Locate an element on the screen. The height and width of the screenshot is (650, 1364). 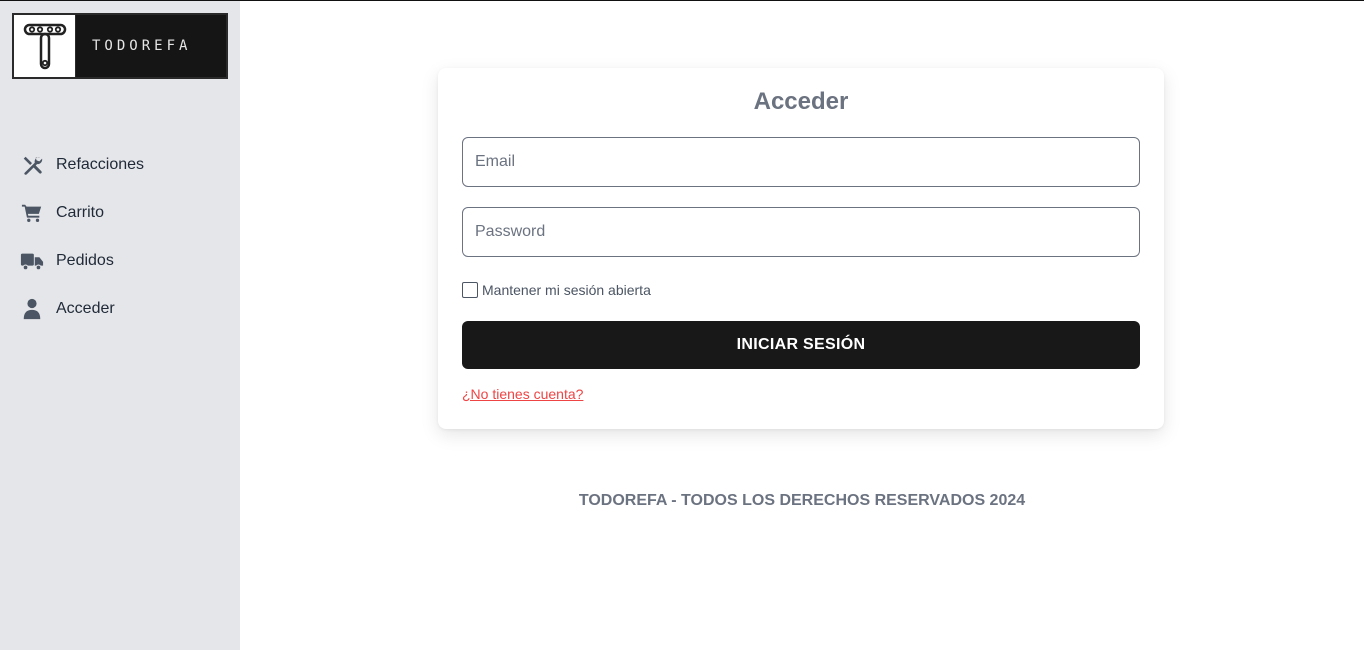
login-title: Acceder is located at coordinates (801, 101).